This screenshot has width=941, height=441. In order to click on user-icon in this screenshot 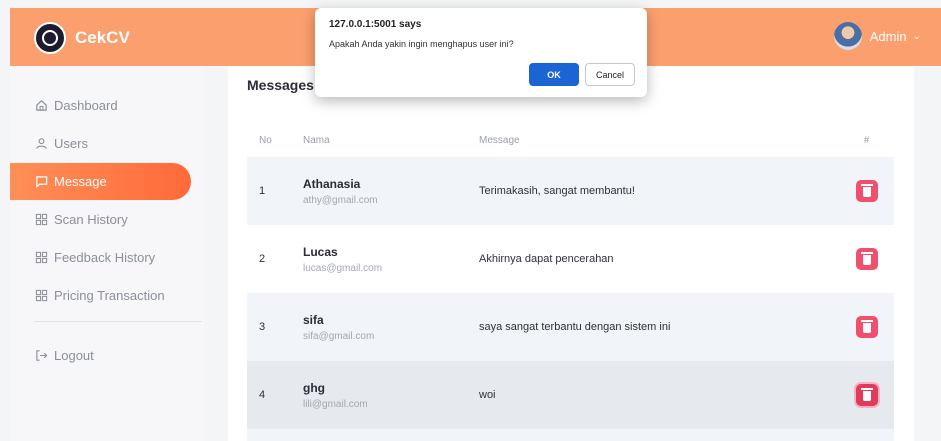, I will do `click(41, 144)`.